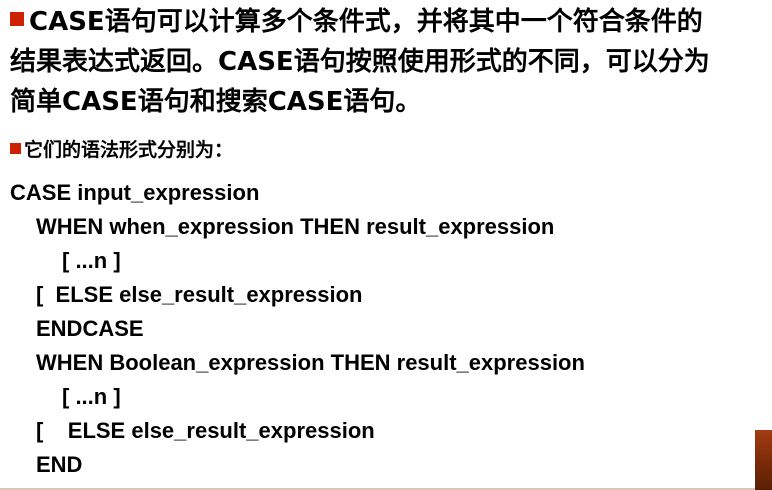 The height and width of the screenshot is (490, 772). What do you see at coordinates (763, 460) in the screenshot?
I see `corner-decoration` at bounding box center [763, 460].